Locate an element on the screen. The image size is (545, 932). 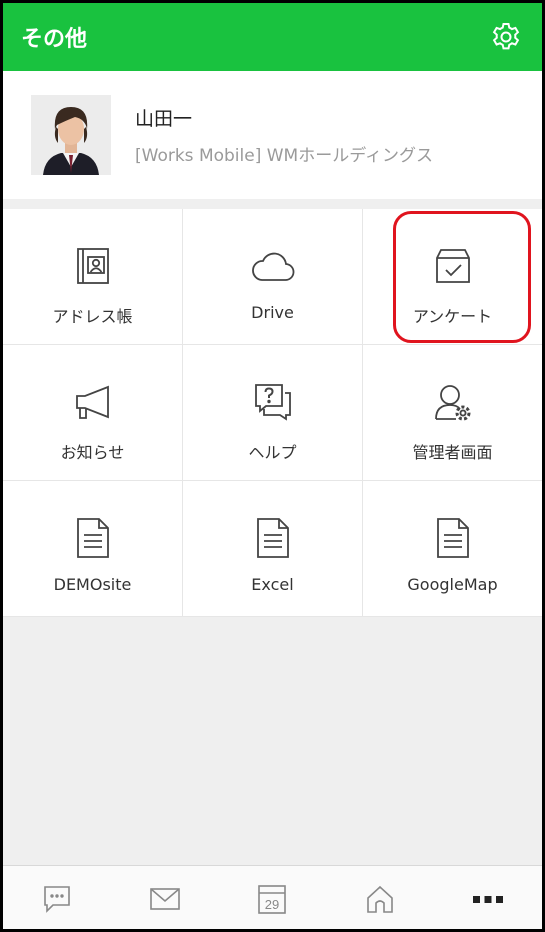
grid-item-label: Drive is located at coordinates (272, 312).